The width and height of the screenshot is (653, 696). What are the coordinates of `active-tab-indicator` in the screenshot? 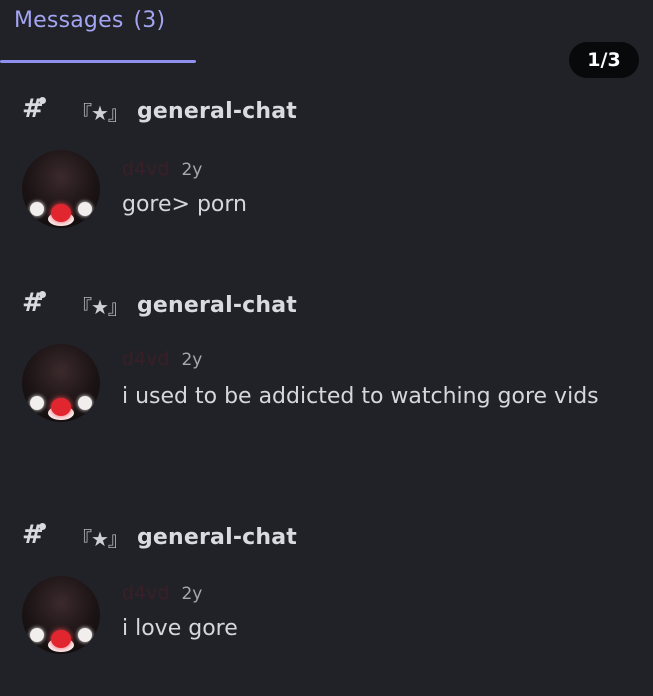 It's located at (98, 61).